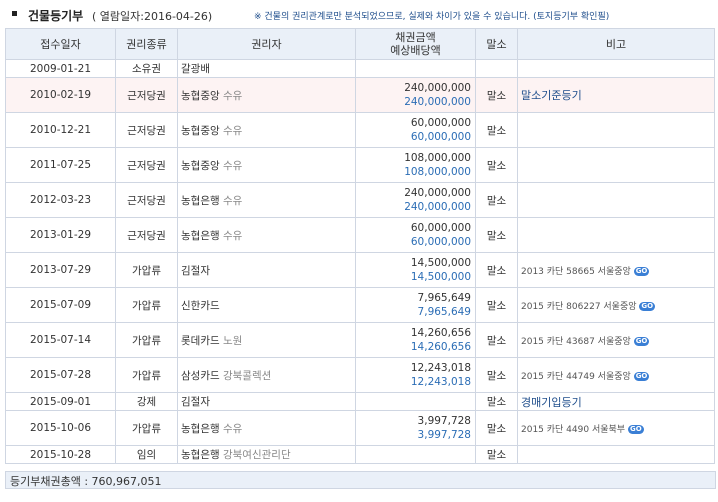 This screenshot has height=502, width=718. Describe the element at coordinates (200, 305) in the screenshot. I see `holder-name: 신한카드` at that location.